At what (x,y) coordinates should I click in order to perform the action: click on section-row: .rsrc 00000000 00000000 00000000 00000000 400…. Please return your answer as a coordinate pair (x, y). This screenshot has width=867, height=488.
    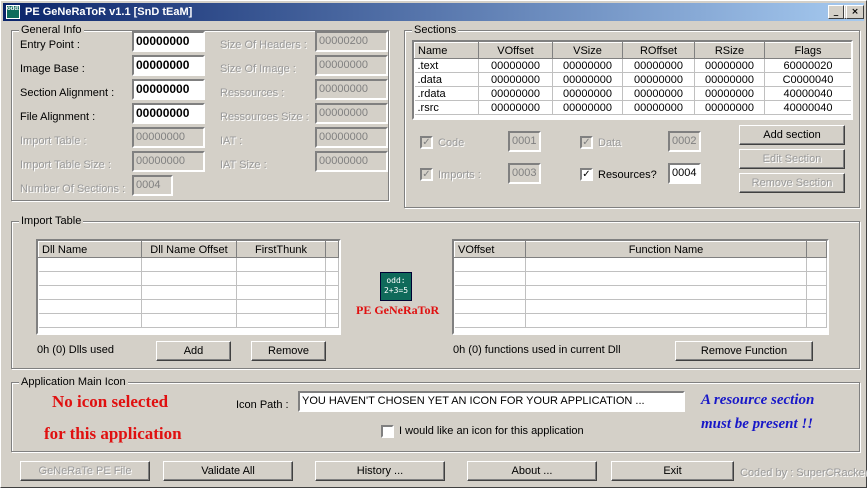
    Looking at the image, I should click on (632, 107).